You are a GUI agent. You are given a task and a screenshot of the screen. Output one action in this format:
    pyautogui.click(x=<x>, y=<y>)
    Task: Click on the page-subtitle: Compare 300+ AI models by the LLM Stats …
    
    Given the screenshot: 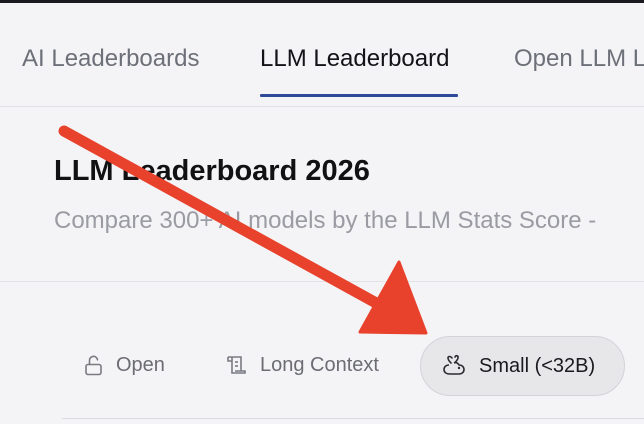 What is the action you would take?
    pyautogui.click(x=325, y=220)
    